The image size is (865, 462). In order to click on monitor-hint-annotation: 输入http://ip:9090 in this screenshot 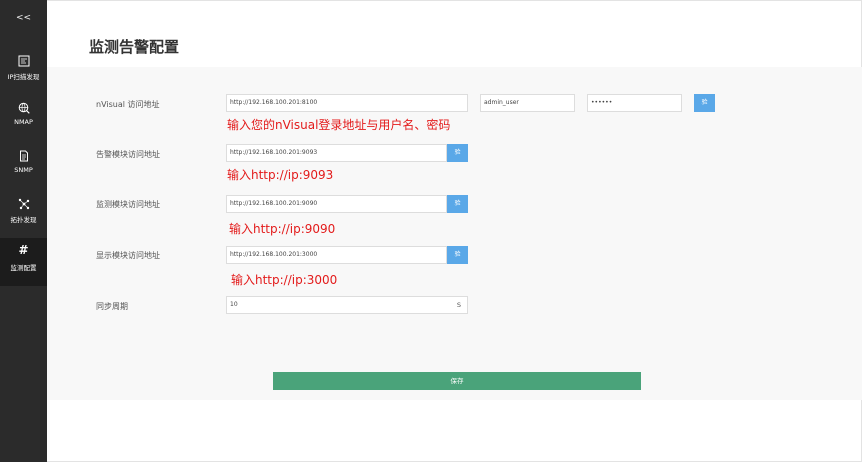, I will do `click(282, 229)`.